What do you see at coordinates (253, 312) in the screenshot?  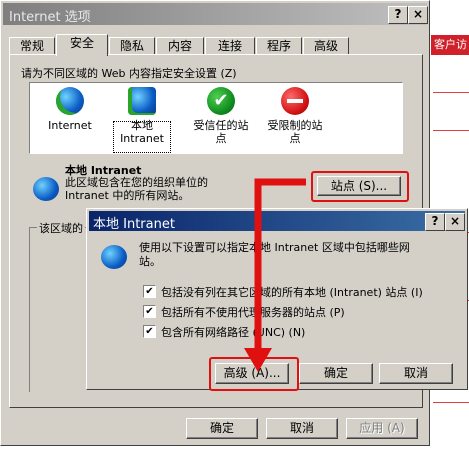 I see `include-no-proxy-label: 包括所有不使用代理服务器的站点 (P)` at bounding box center [253, 312].